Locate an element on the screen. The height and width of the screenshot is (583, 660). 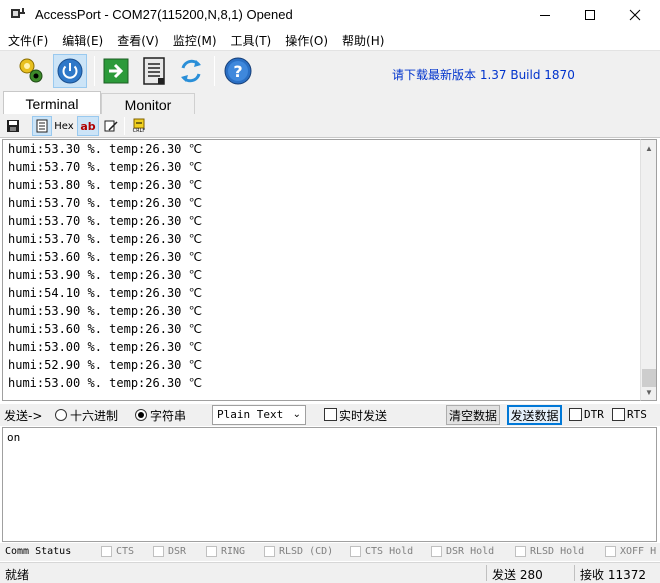
maximize-icon is located at coordinates (590, 15).